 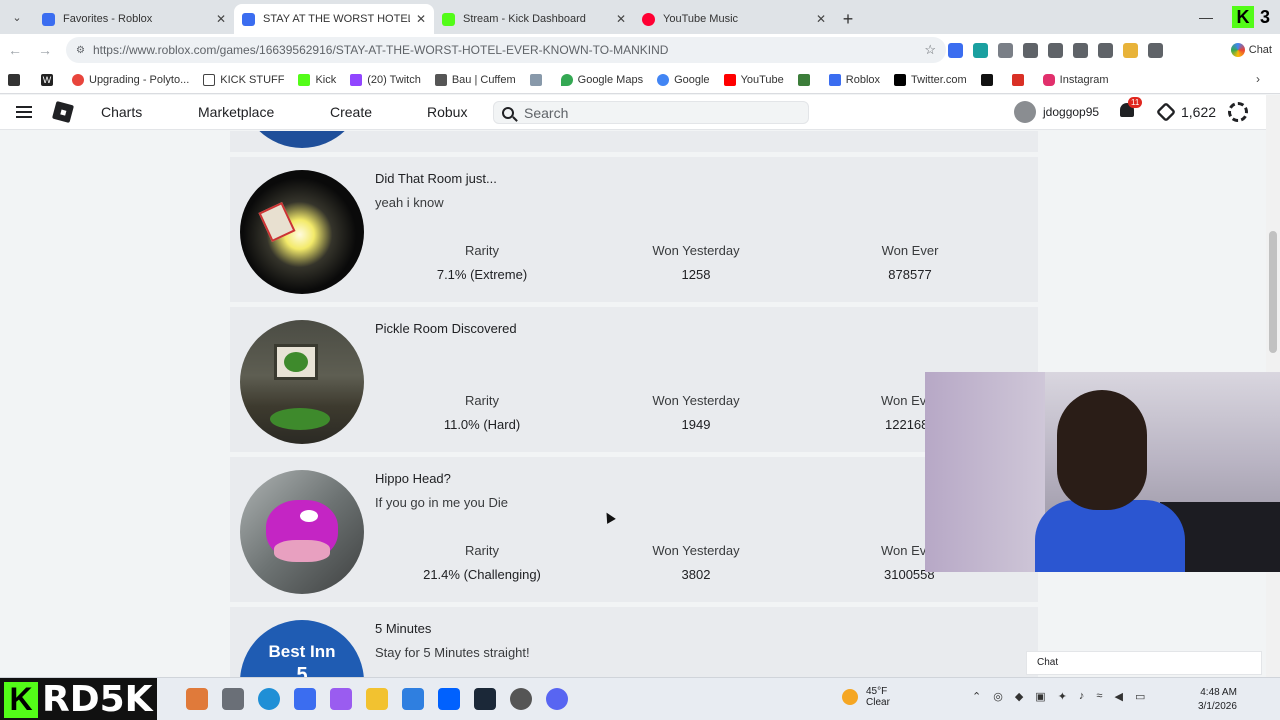 I want to click on settings-gear-icon, so click(x=1238, y=112).